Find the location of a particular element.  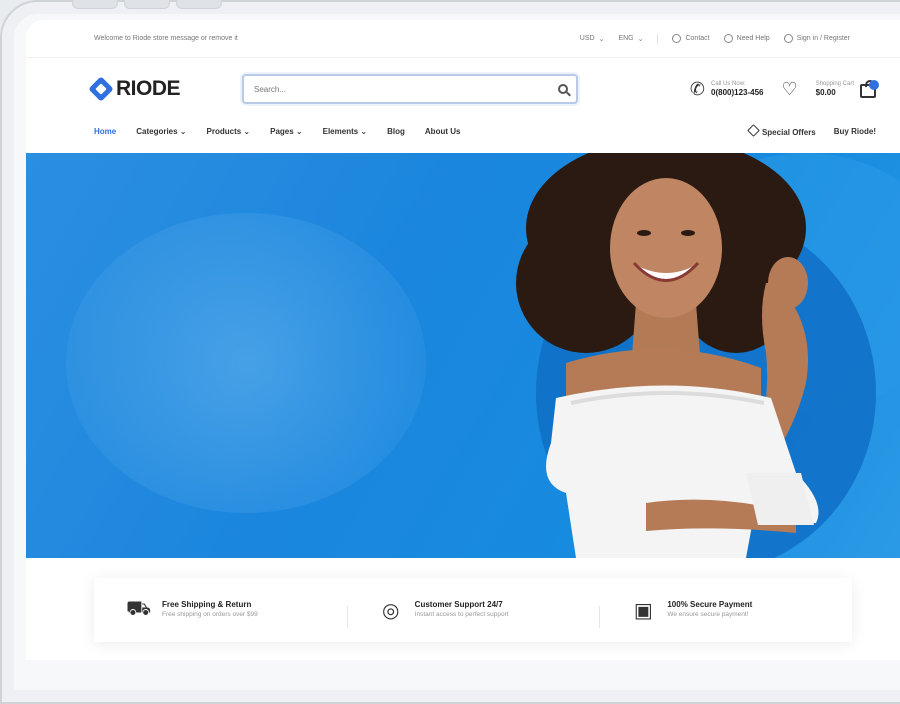

divider is located at coordinates (658, 38).